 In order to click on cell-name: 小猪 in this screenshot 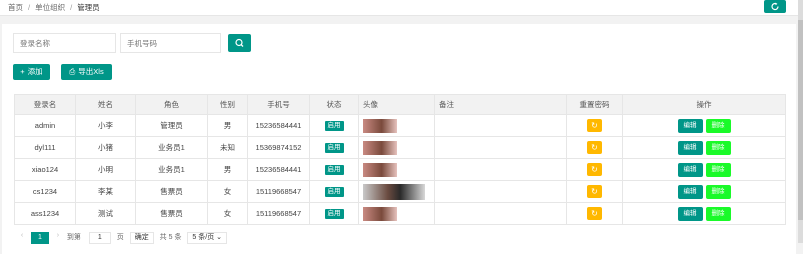, I will do `click(105, 147)`.